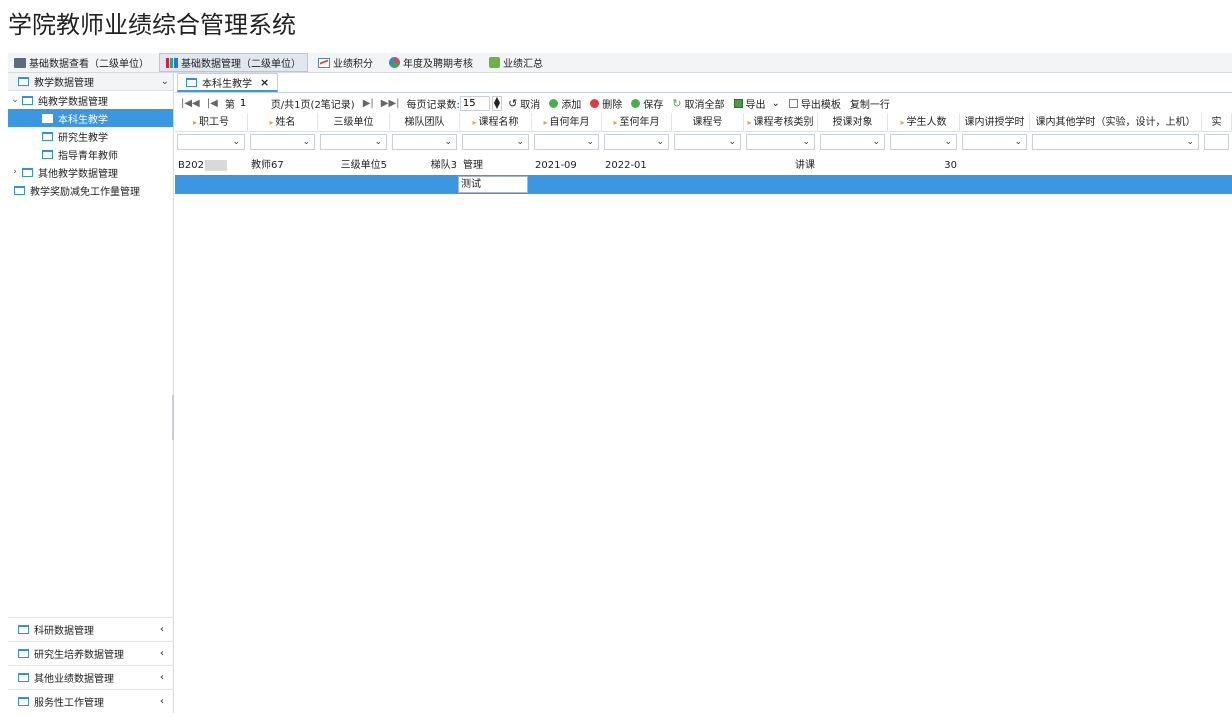 Image resolution: width=1232 pixels, height=718 pixels. Describe the element at coordinates (90, 136) in the screenshot. I see `tree-item-grad-teaching: 研究生教学` at that location.